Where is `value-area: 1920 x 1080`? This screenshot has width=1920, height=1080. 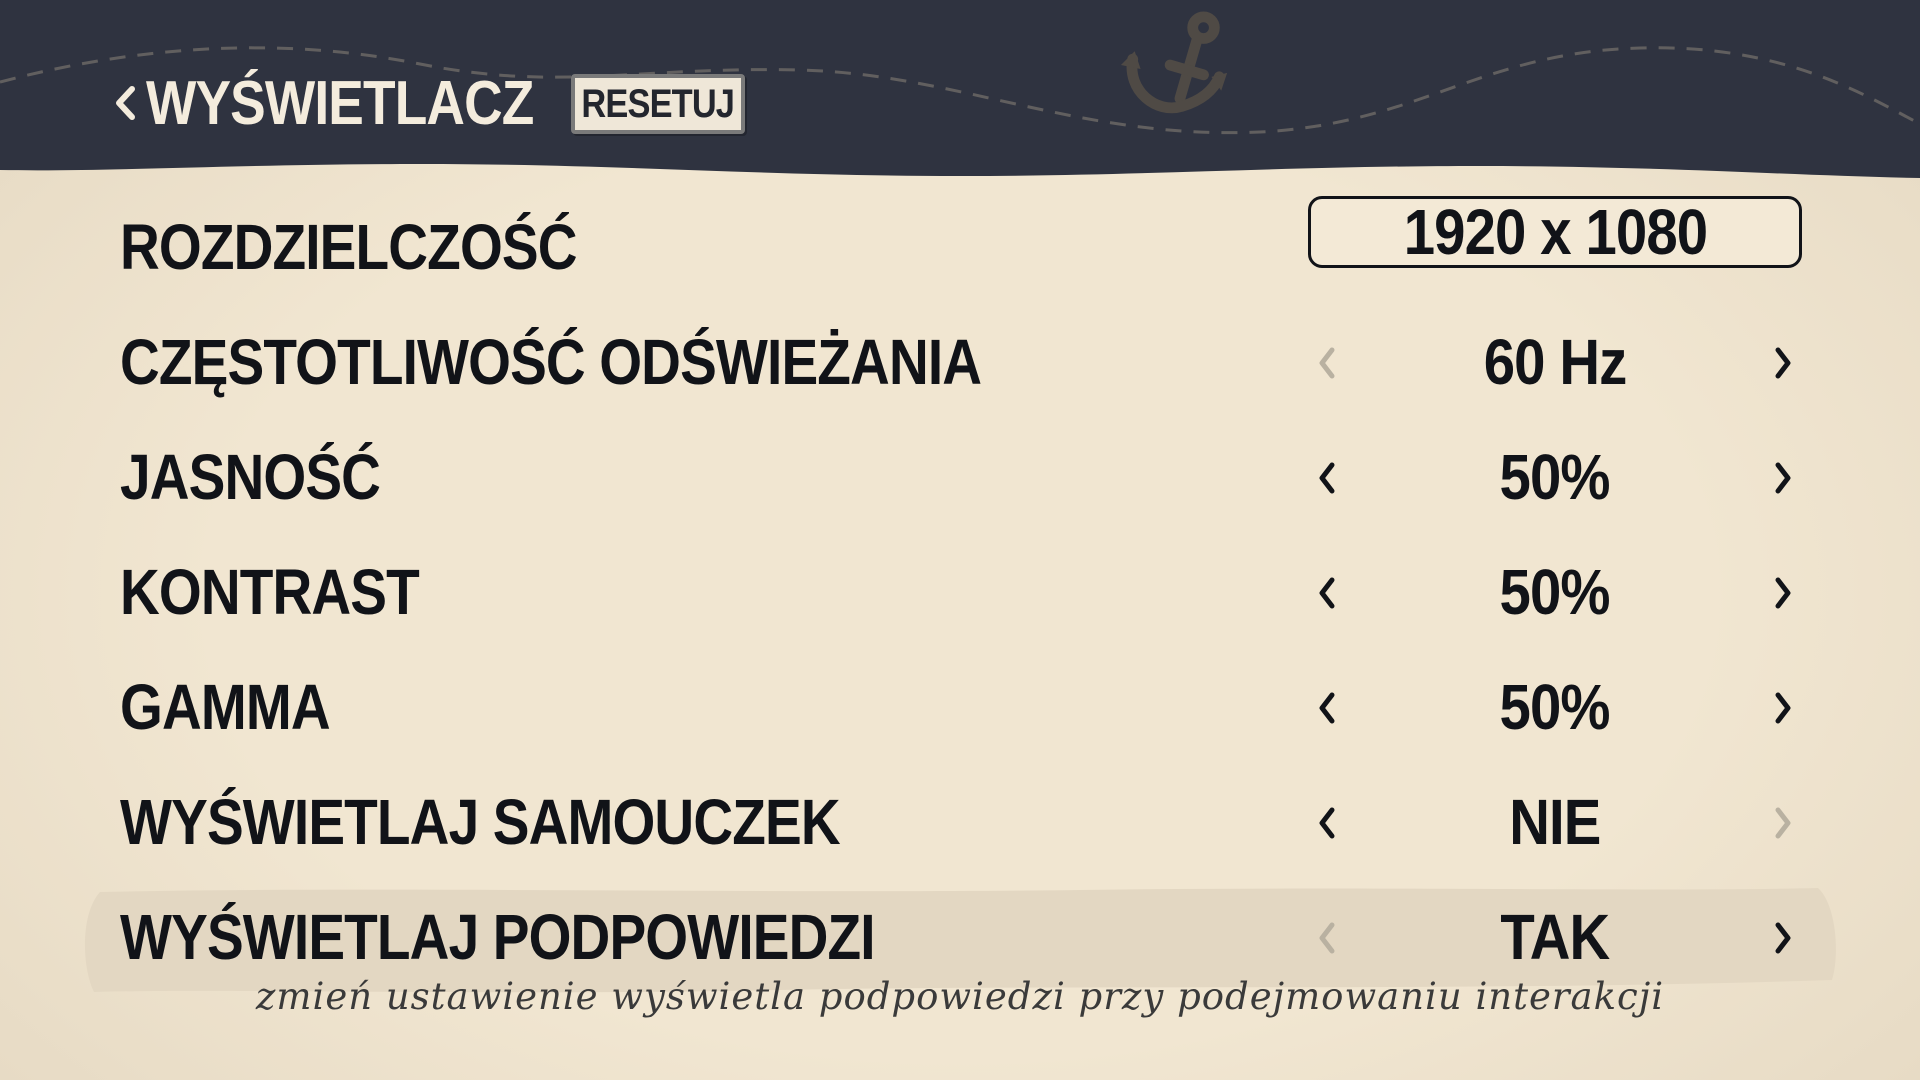 value-area: 1920 x 1080 is located at coordinates (1555, 247).